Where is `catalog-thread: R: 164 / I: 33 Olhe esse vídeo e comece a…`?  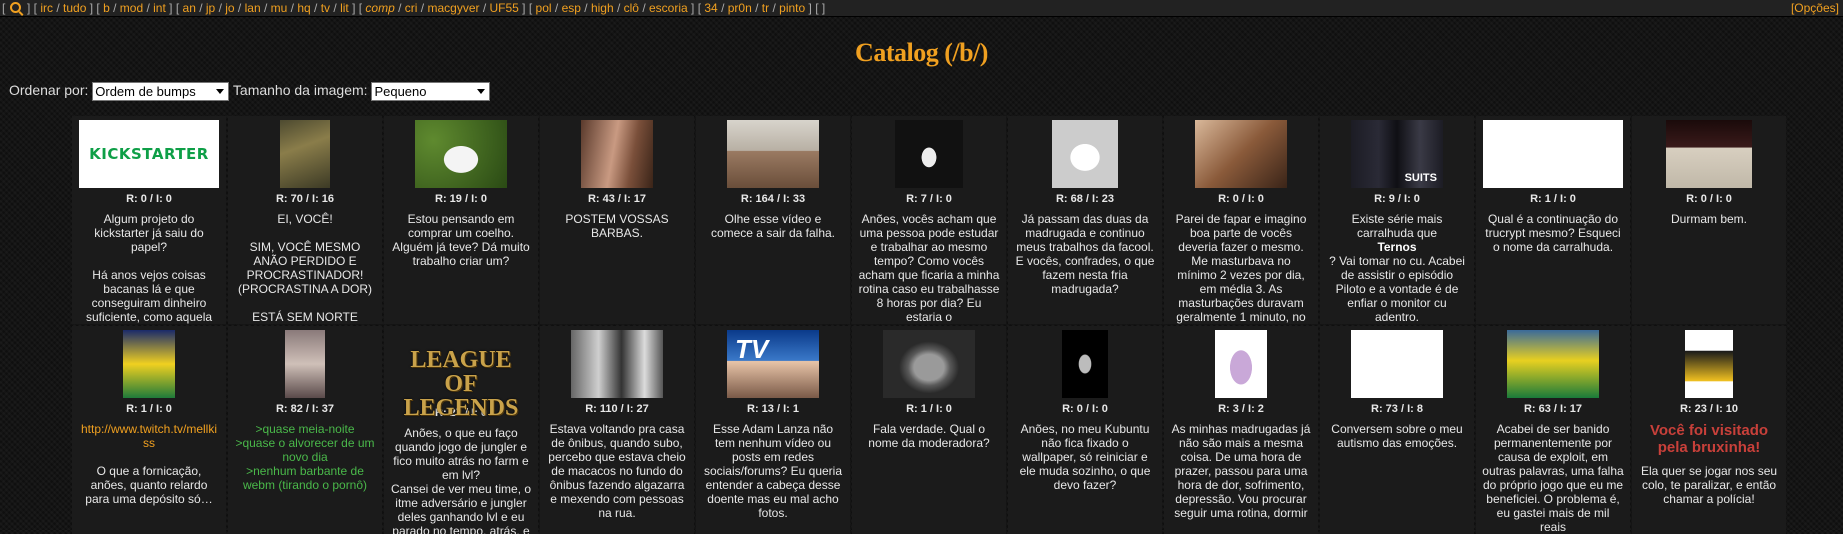 catalog-thread: R: 164 / I: 33 Olhe esse vídeo e comece a… is located at coordinates (773, 220).